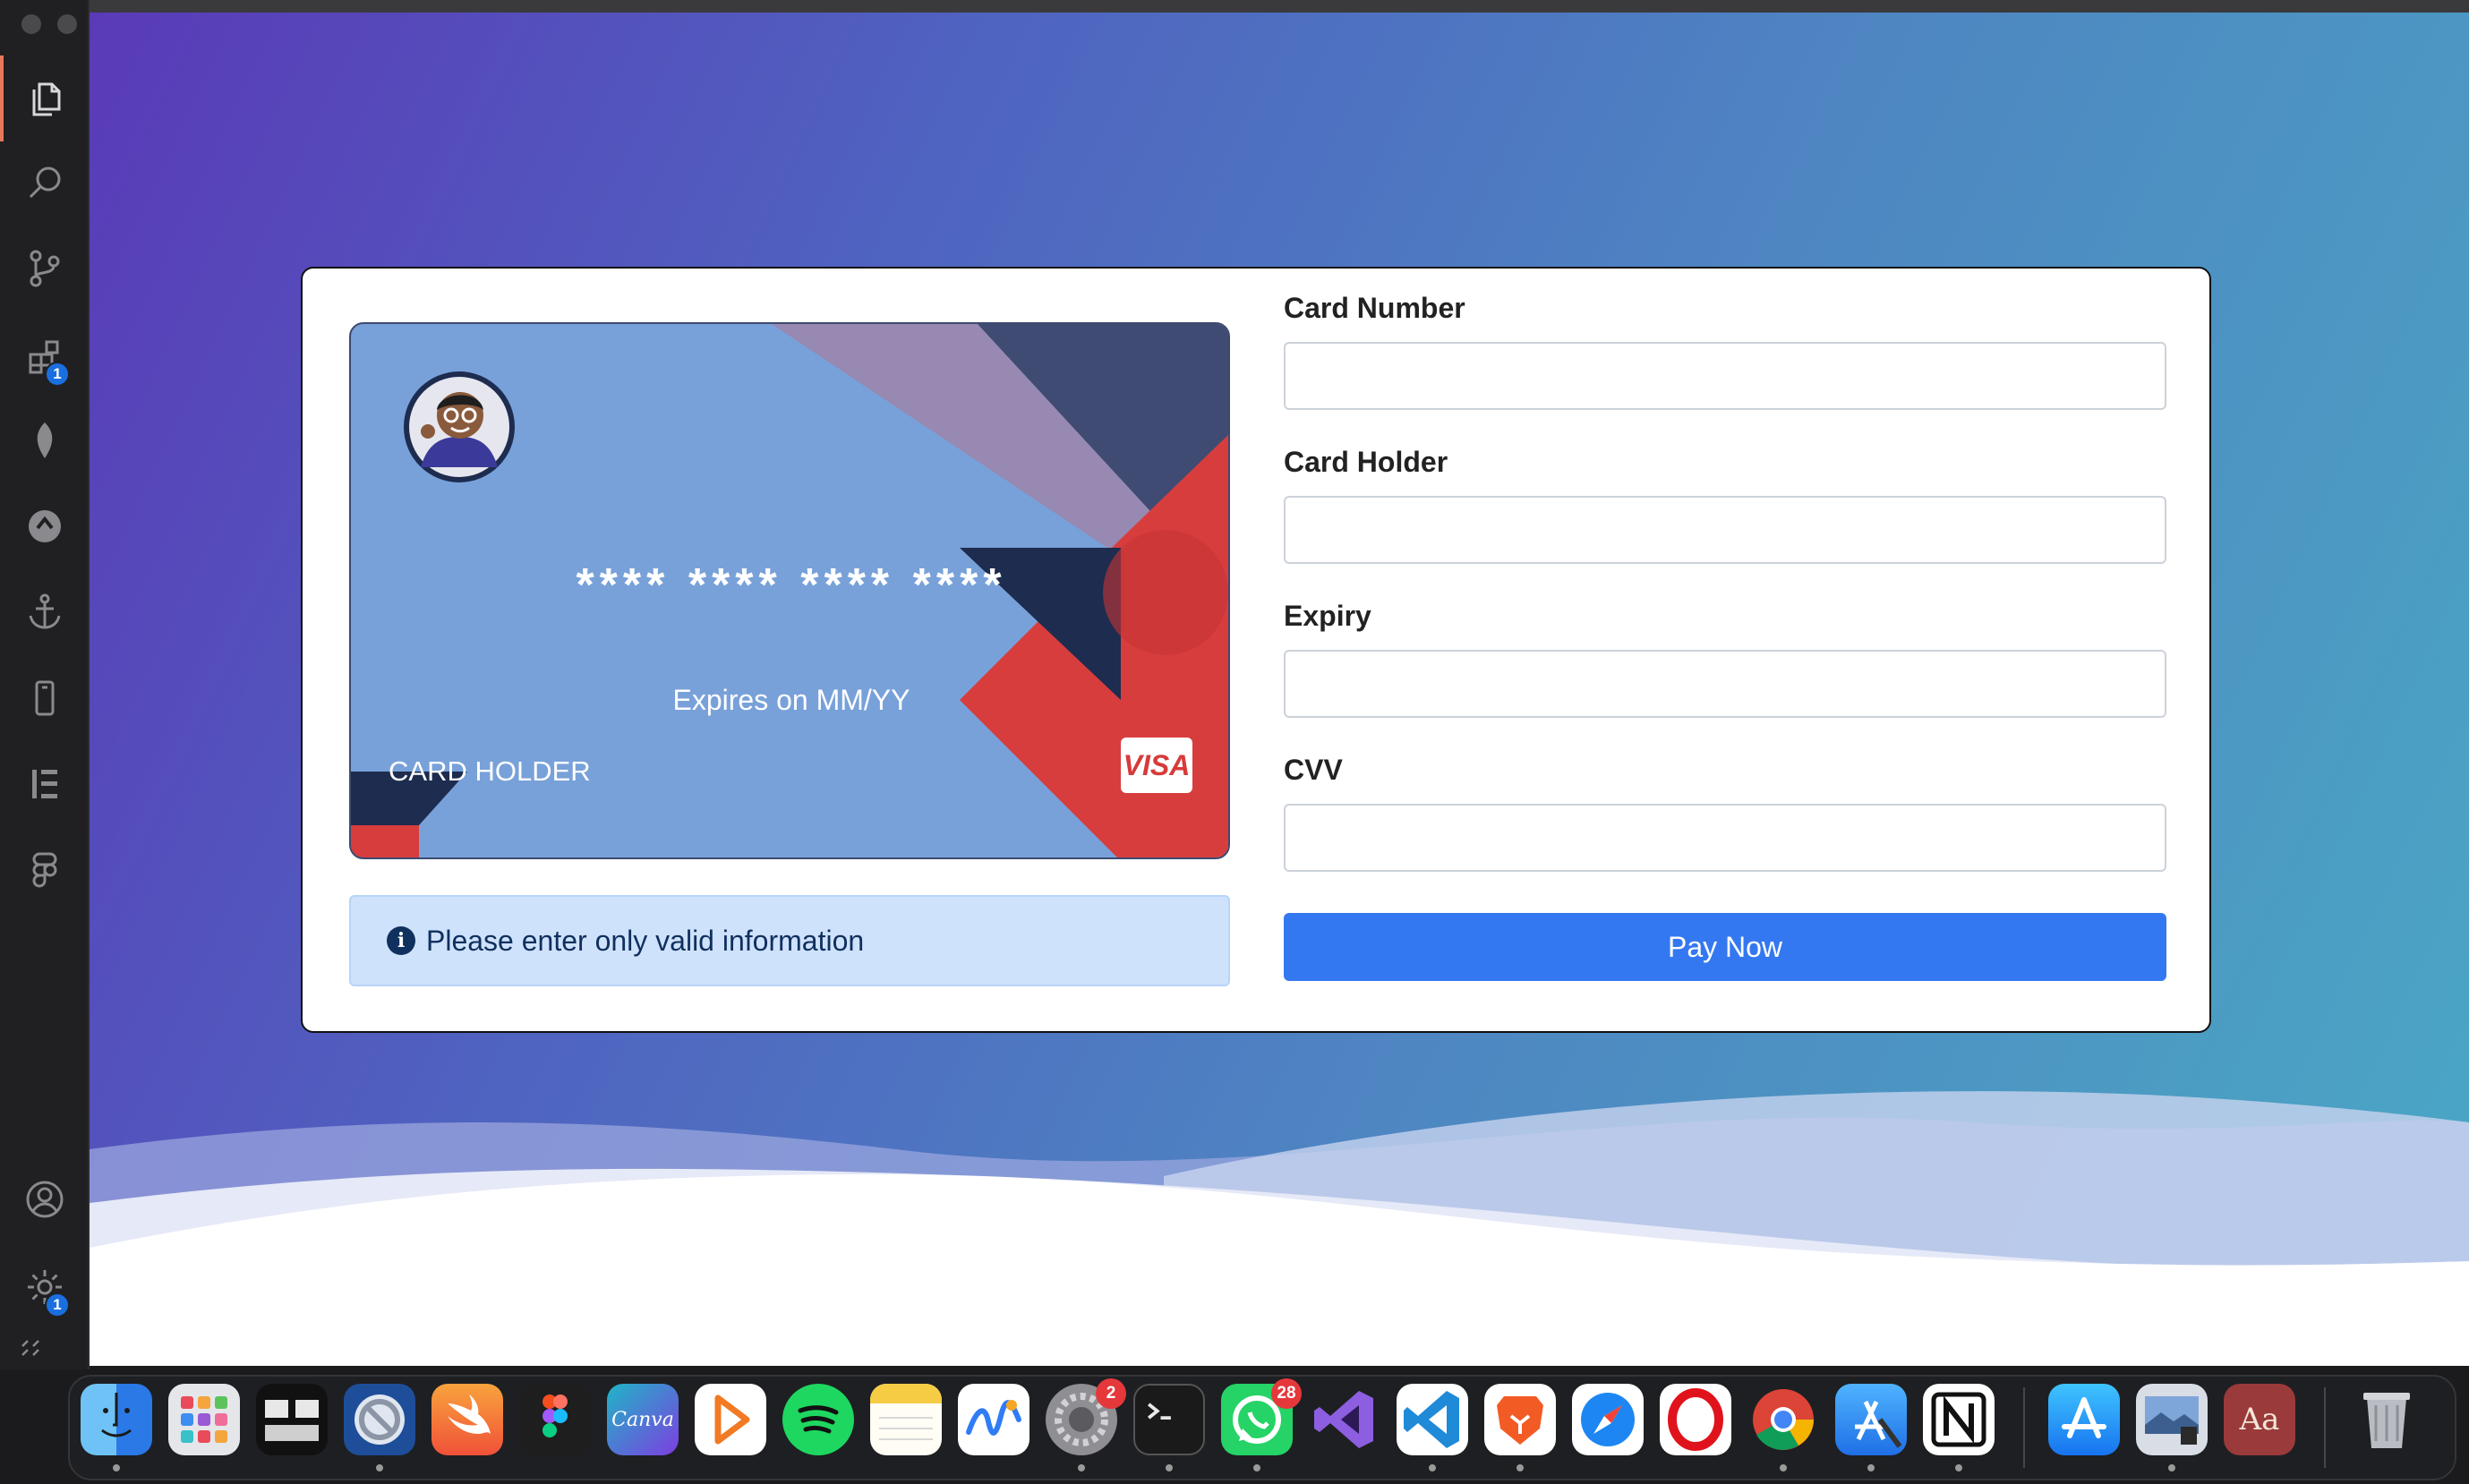  What do you see at coordinates (645, 940) in the screenshot?
I see `alert-message: Please enter only valid information` at bounding box center [645, 940].